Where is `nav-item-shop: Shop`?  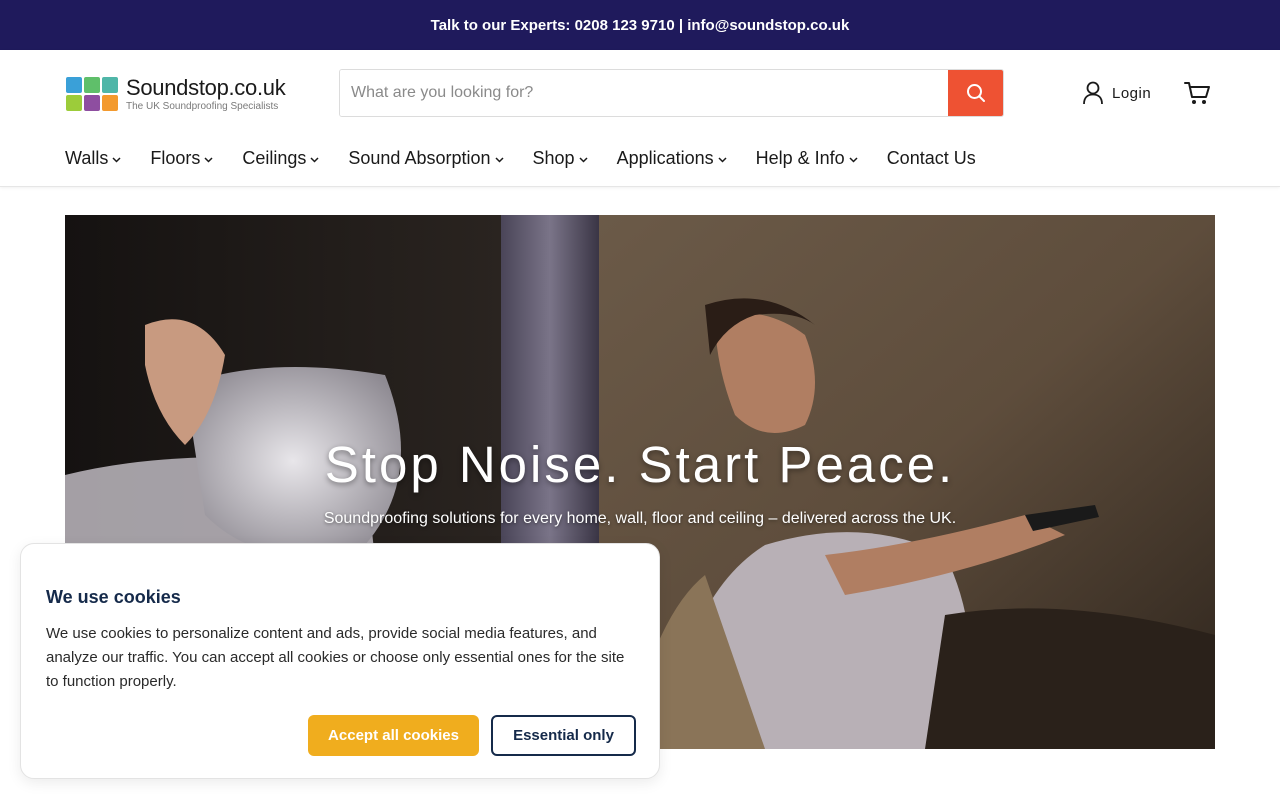
nav-item-shop: Shop is located at coordinates (560, 158).